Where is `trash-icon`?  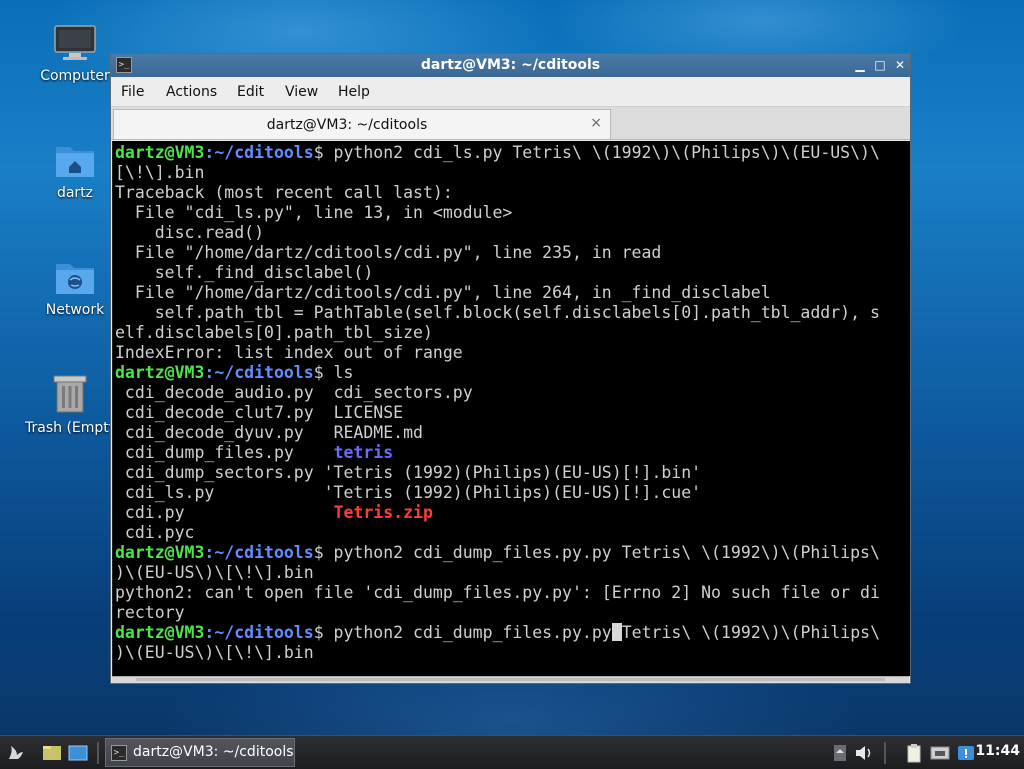
trash-icon is located at coordinates (70, 394).